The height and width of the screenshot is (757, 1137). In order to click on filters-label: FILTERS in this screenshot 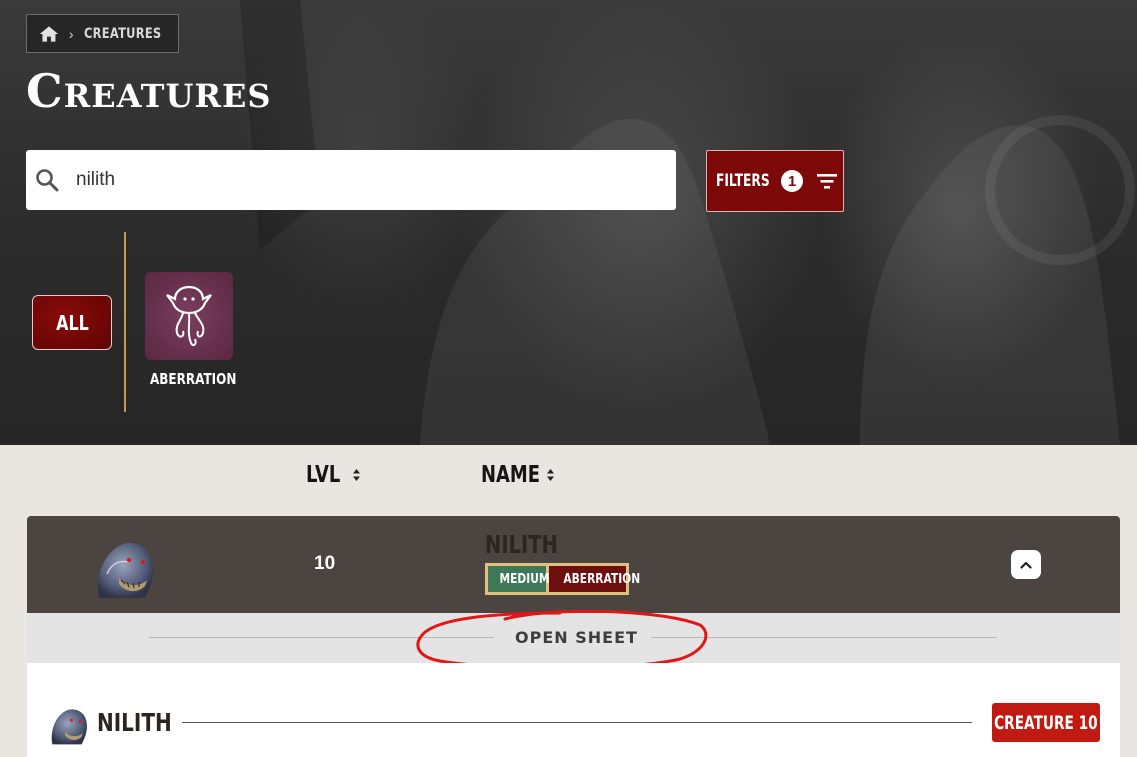, I will do `click(743, 181)`.